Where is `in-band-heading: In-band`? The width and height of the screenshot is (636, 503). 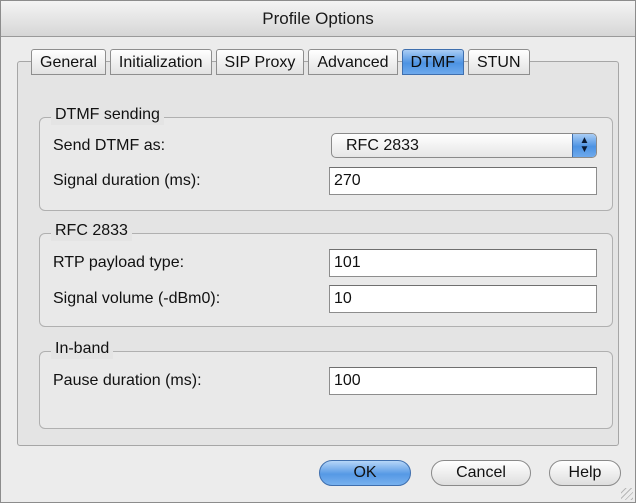
in-band-heading: In-band is located at coordinates (82, 349).